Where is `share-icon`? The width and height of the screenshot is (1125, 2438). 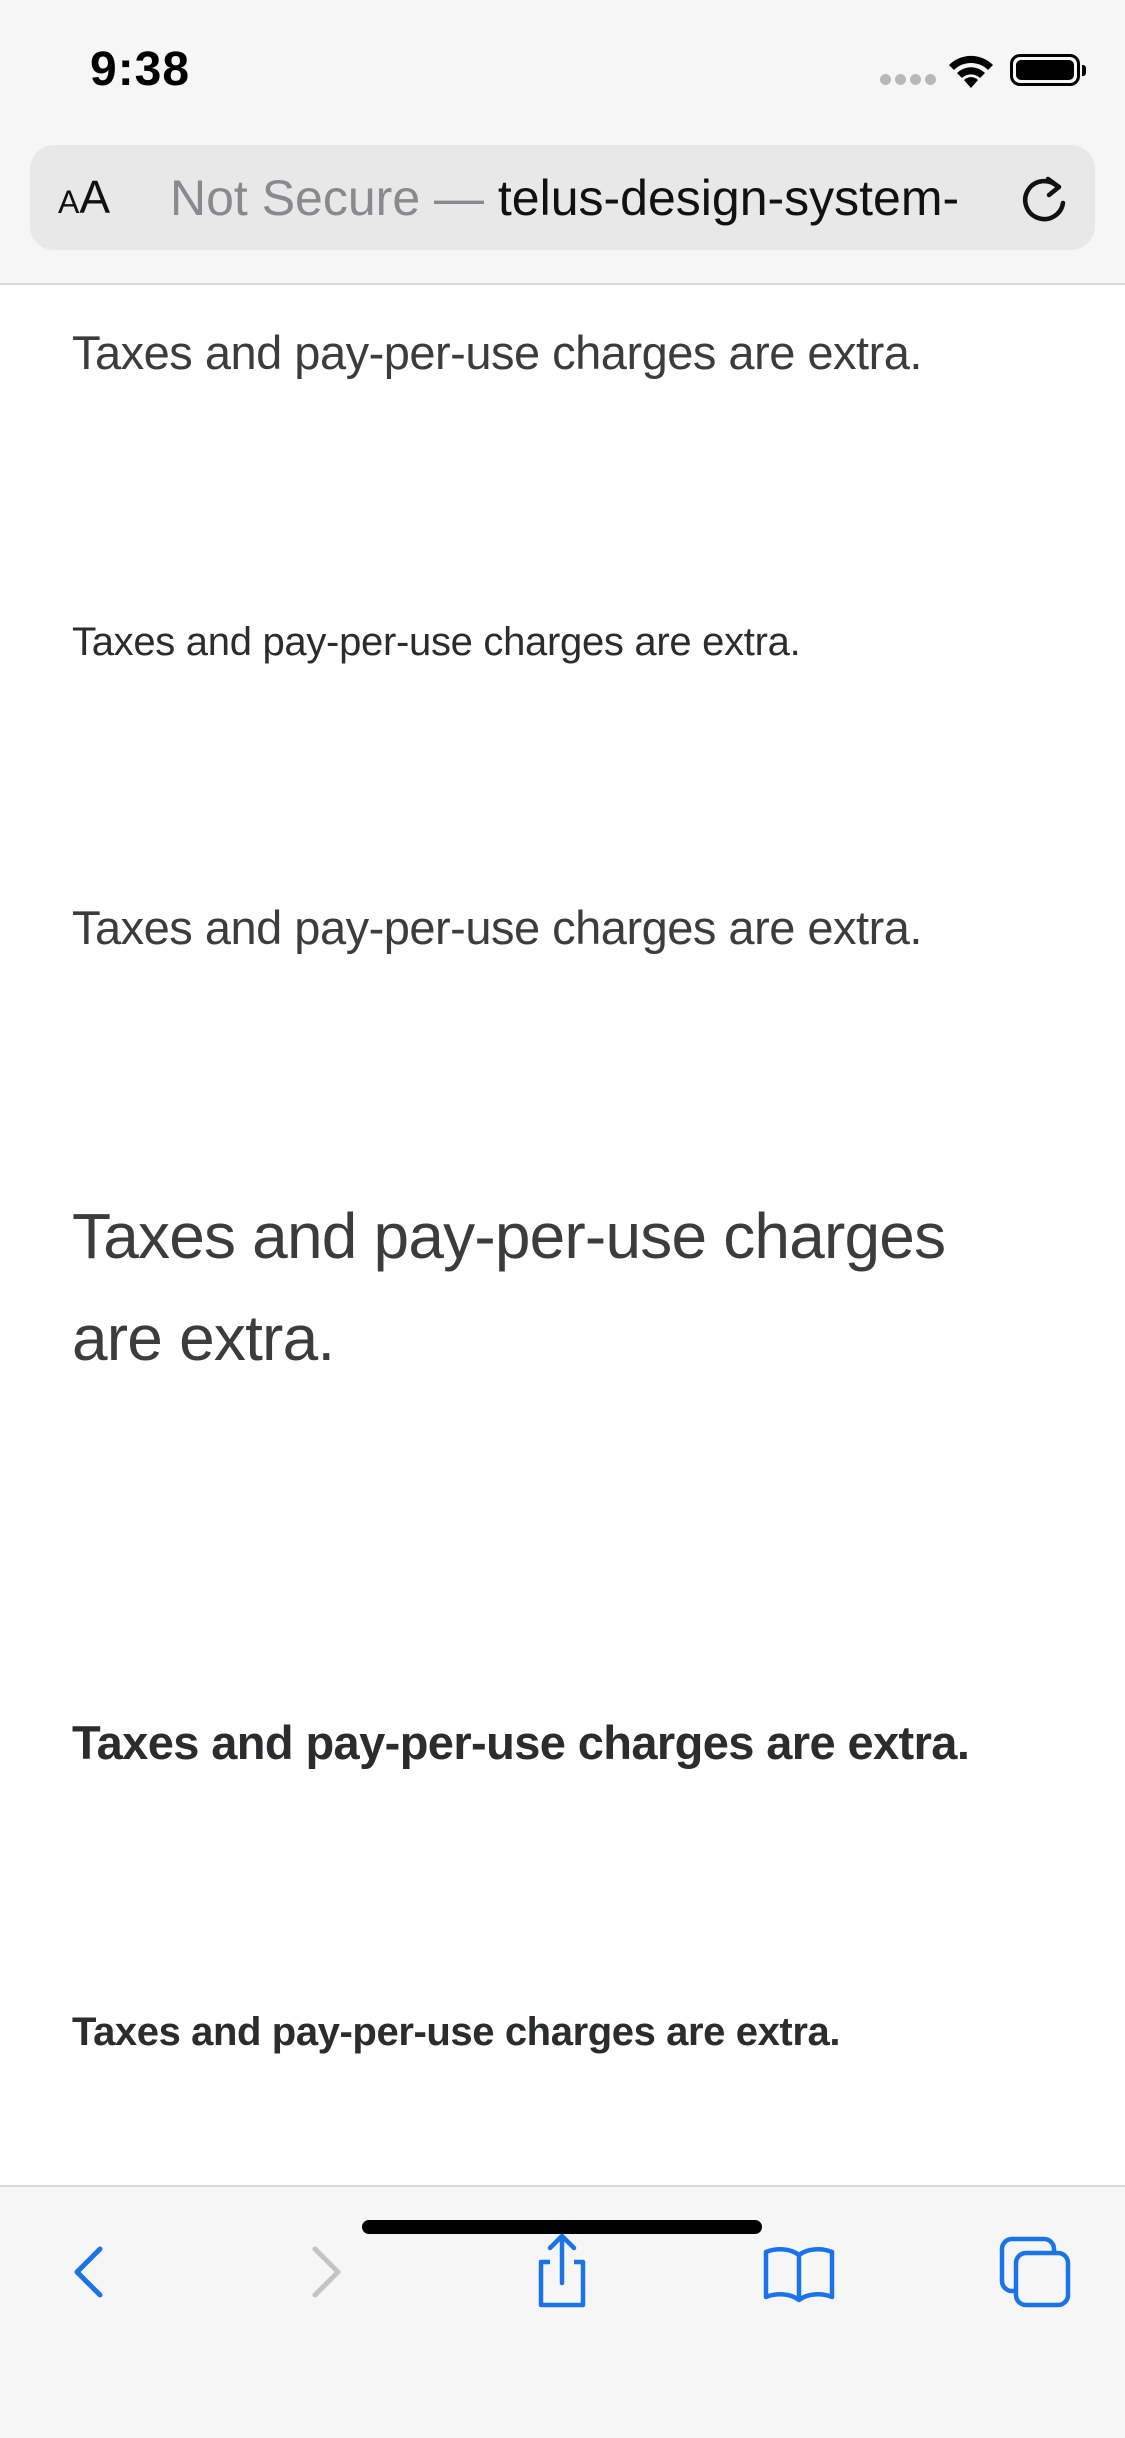 share-icon is located at coordinates (562, 2272).